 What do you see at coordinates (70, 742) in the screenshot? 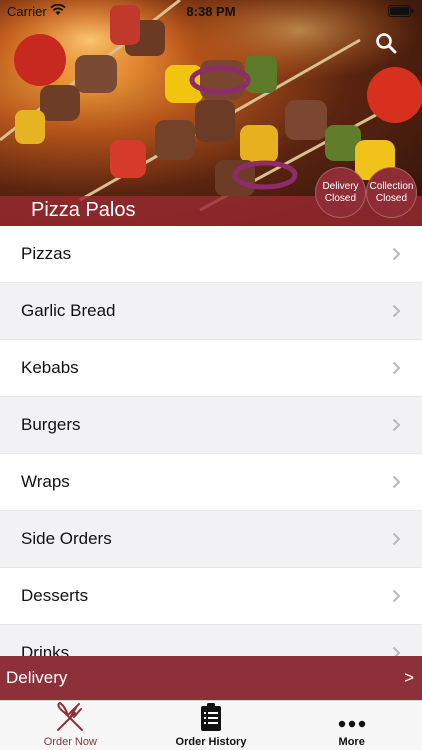
I see `tab-label: Order Now` at bounding box center [70, 742].